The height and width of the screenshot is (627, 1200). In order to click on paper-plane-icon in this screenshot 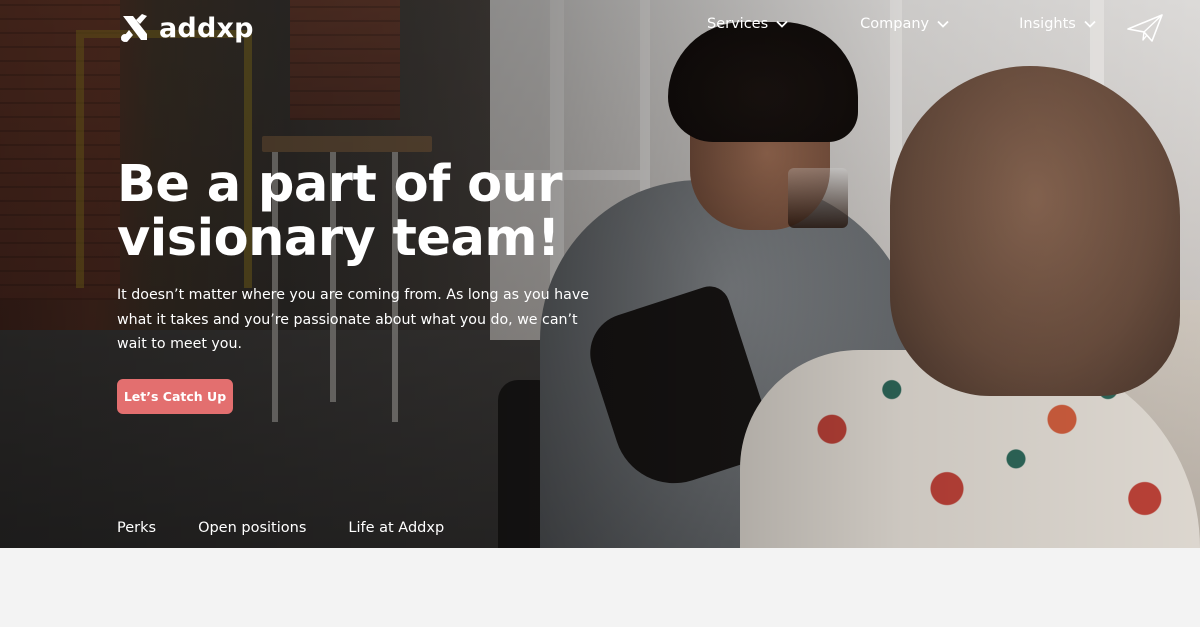, I will do `click(1145, 28)`.